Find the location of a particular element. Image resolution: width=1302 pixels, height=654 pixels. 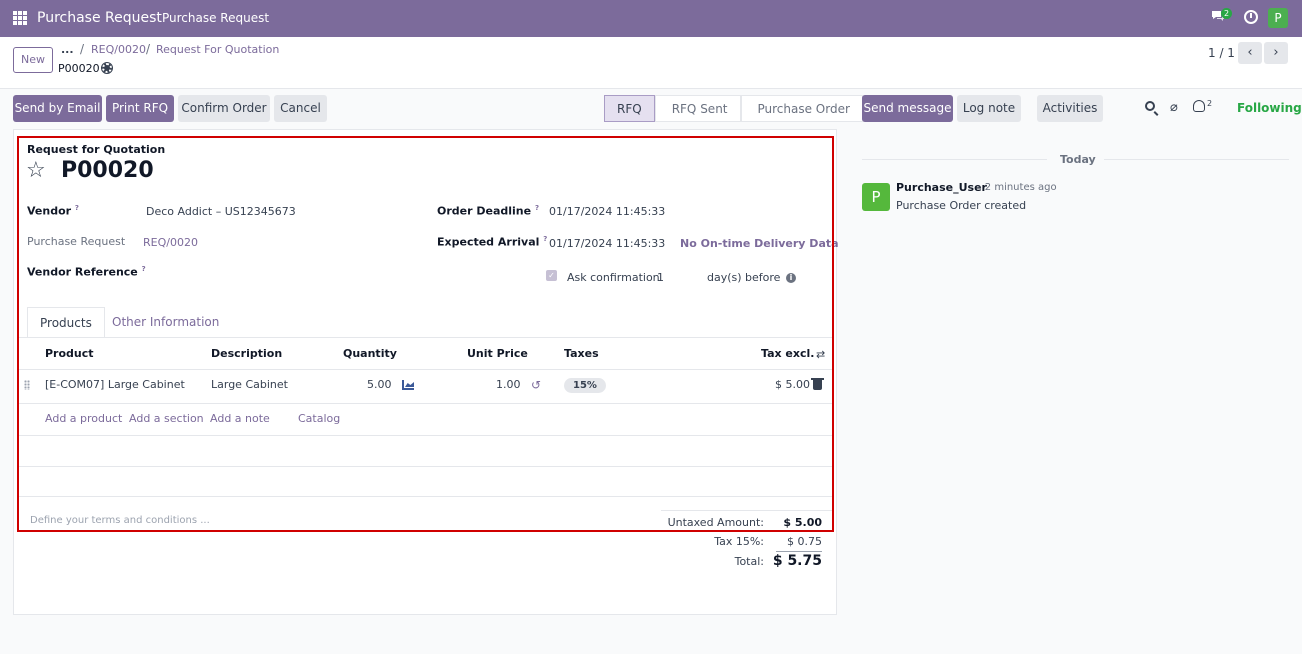

following-button: Following is located at coordinates (1269, 108).